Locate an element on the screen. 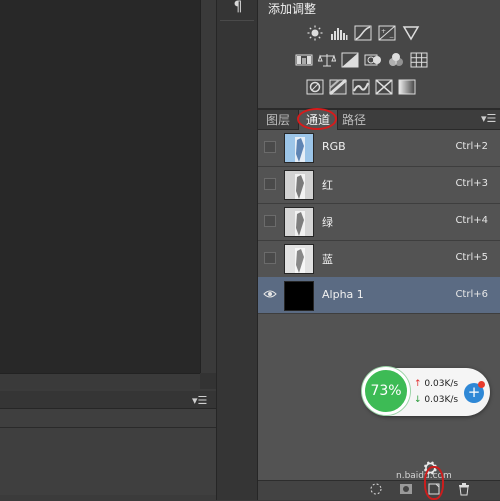 This screenshot has height=501, width=500. posterize-icon is located at coordinates (338, 87).